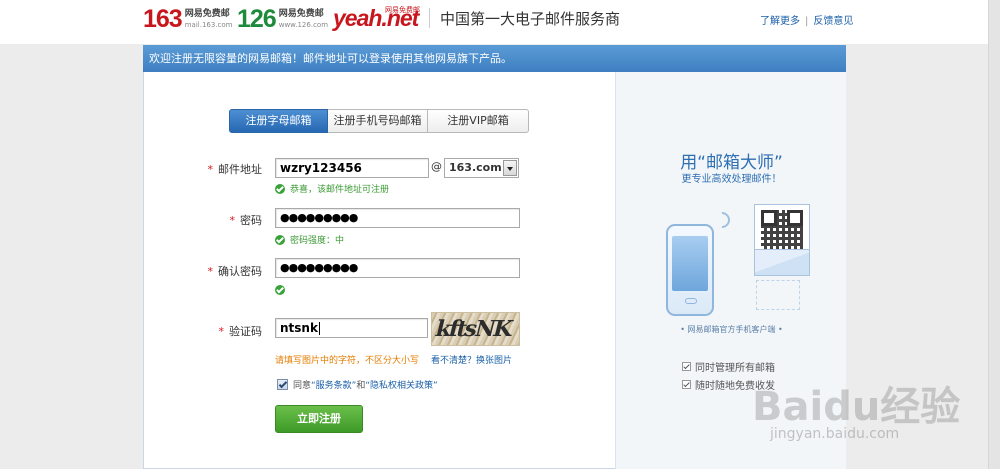 Image resolution: width=1000 pixels, height=469 pixels. Describe the element at coordinates (402, 10) in the screenshot. I see `logo-yeah-sub: 网易免费邮` at that location.